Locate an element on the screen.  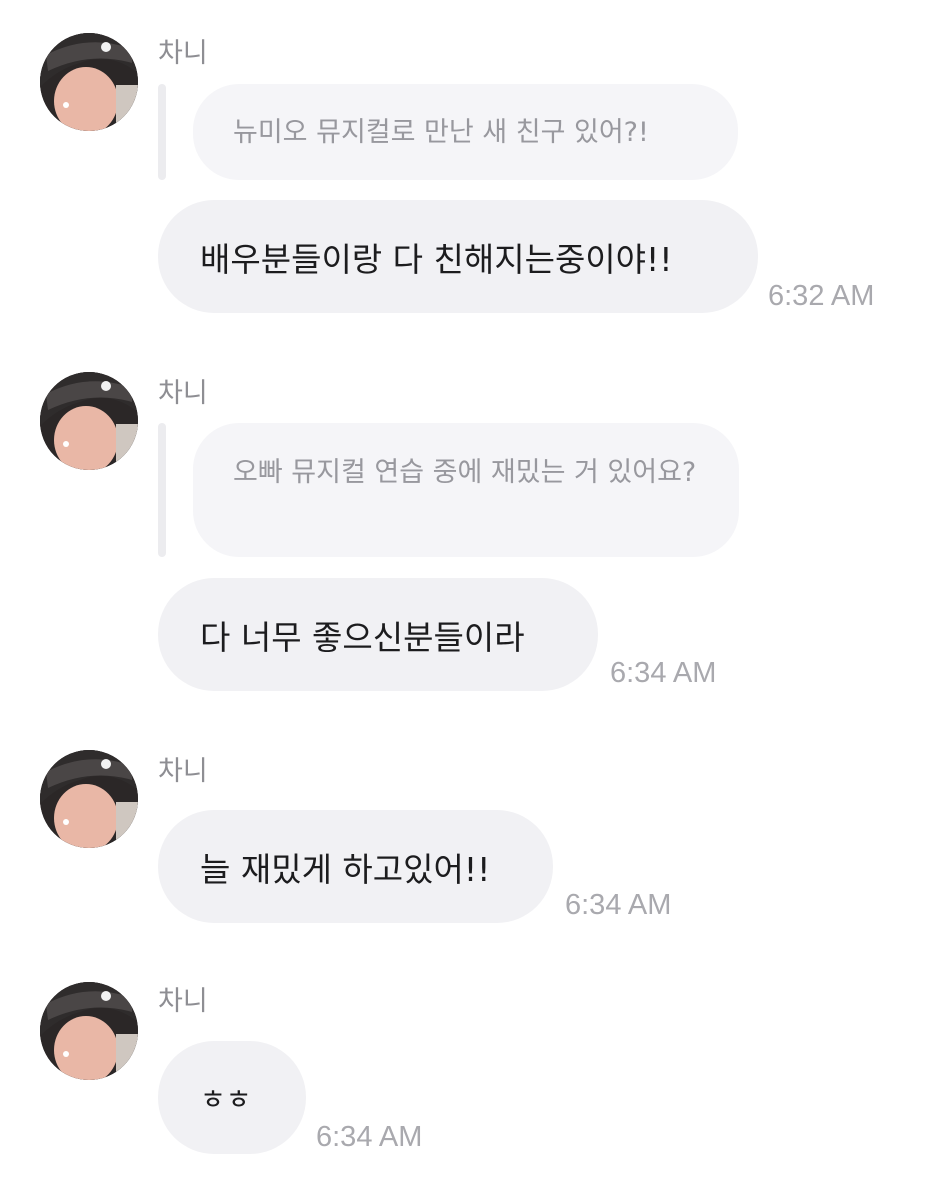
message-bubble: ㅎㅎ is located at coordinates (232, 1097).